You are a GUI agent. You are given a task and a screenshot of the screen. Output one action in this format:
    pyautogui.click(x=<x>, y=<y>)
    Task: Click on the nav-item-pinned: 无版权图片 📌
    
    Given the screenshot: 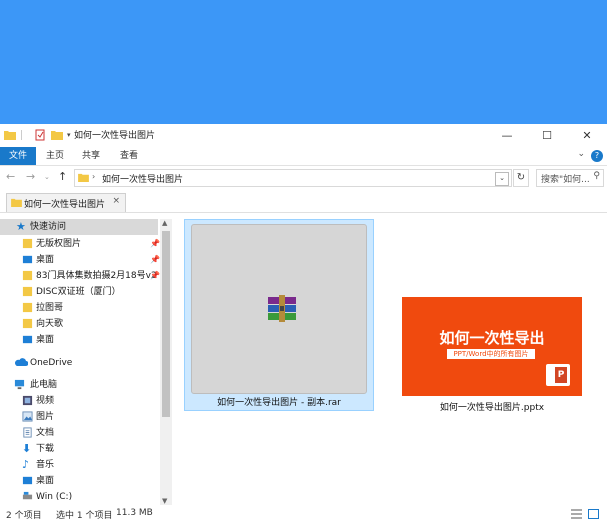 What is the action you would take?
    pyautogui.click(x=80, y=244)
    